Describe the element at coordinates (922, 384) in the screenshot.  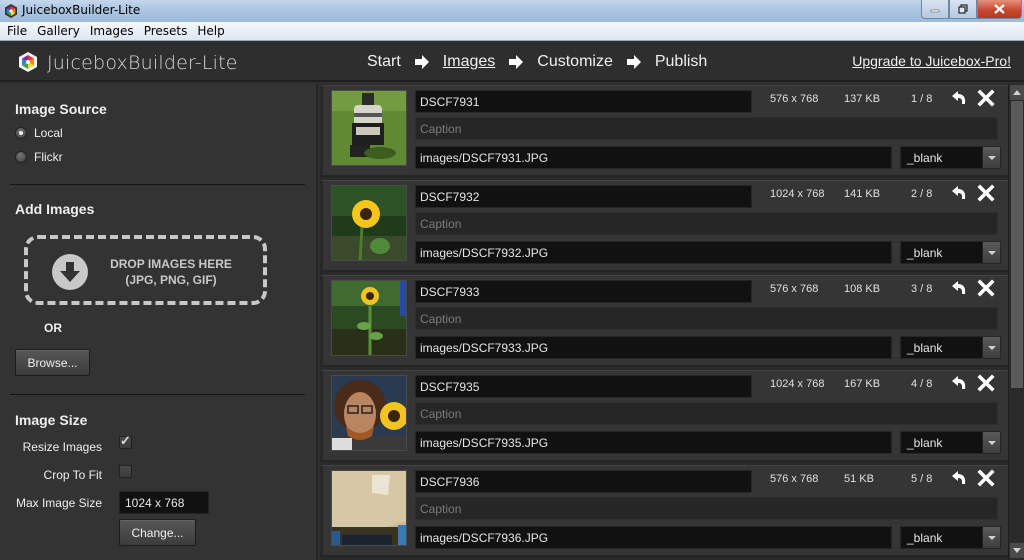
I see `image-index: 4 / 8` at that location.